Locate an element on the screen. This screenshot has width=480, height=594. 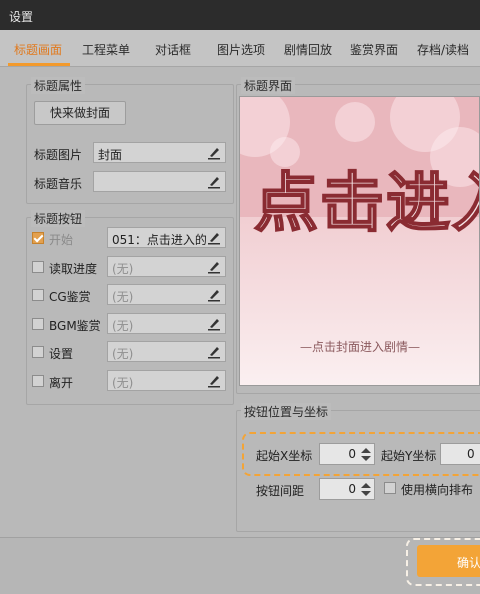
bgm-target-field: (无) is located at coordinates (166, 323).